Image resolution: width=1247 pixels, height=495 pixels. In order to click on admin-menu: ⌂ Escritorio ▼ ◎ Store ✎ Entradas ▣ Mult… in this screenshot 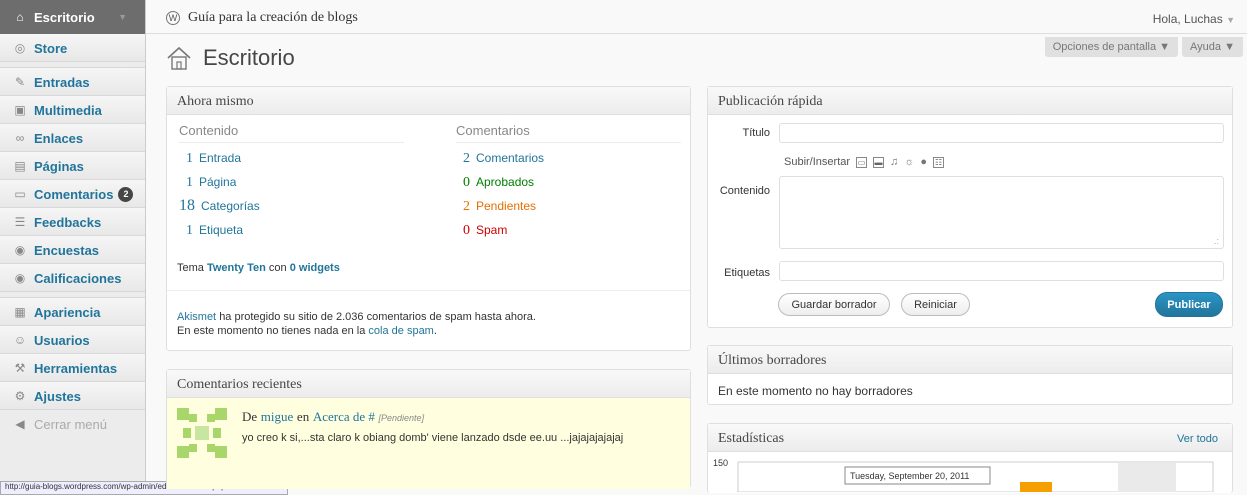, I will do `click(73, 244)`.